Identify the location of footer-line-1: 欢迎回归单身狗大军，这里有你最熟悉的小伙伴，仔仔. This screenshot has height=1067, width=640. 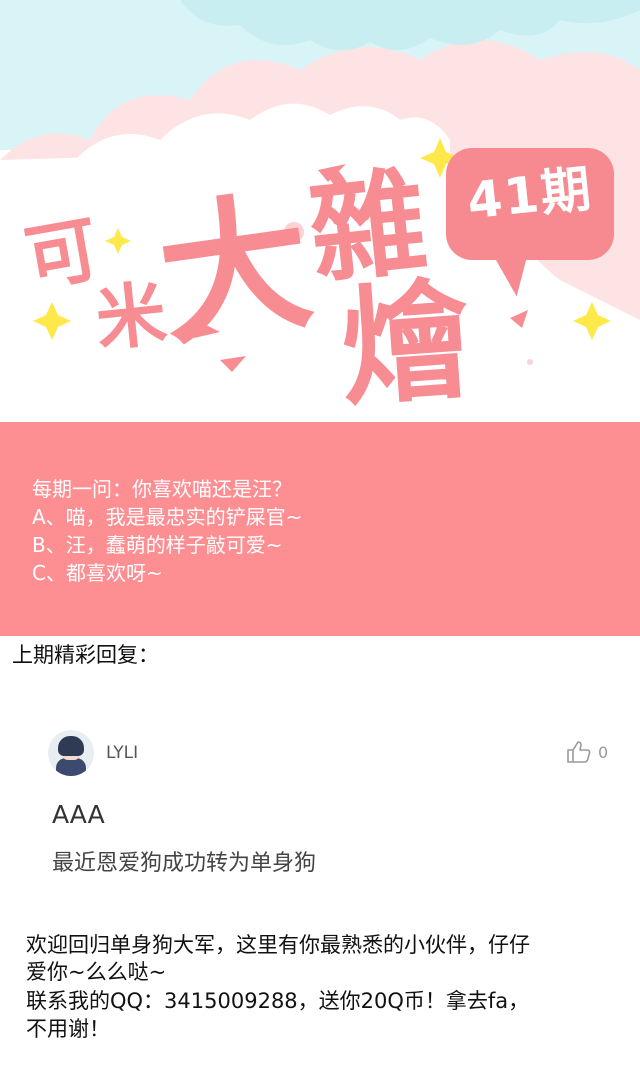
(278, 945).